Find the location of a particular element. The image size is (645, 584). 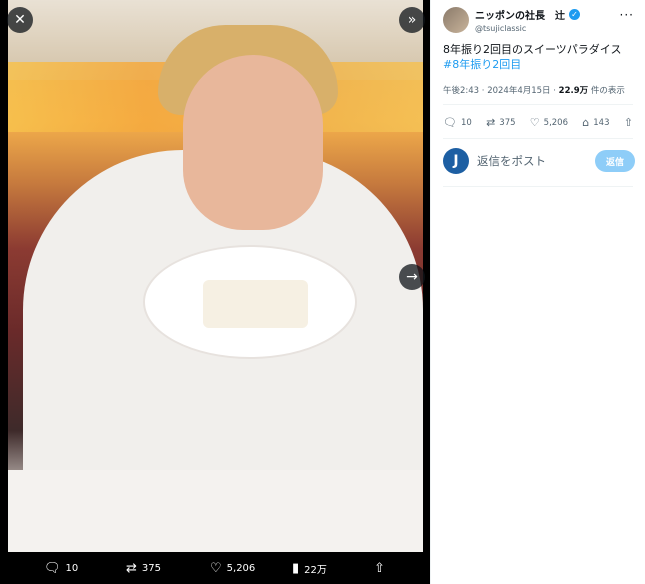

tweet-text: 8年振り2回目のスイーツパラダイス #8年振り2回目 is located at coordinates (532, 57).